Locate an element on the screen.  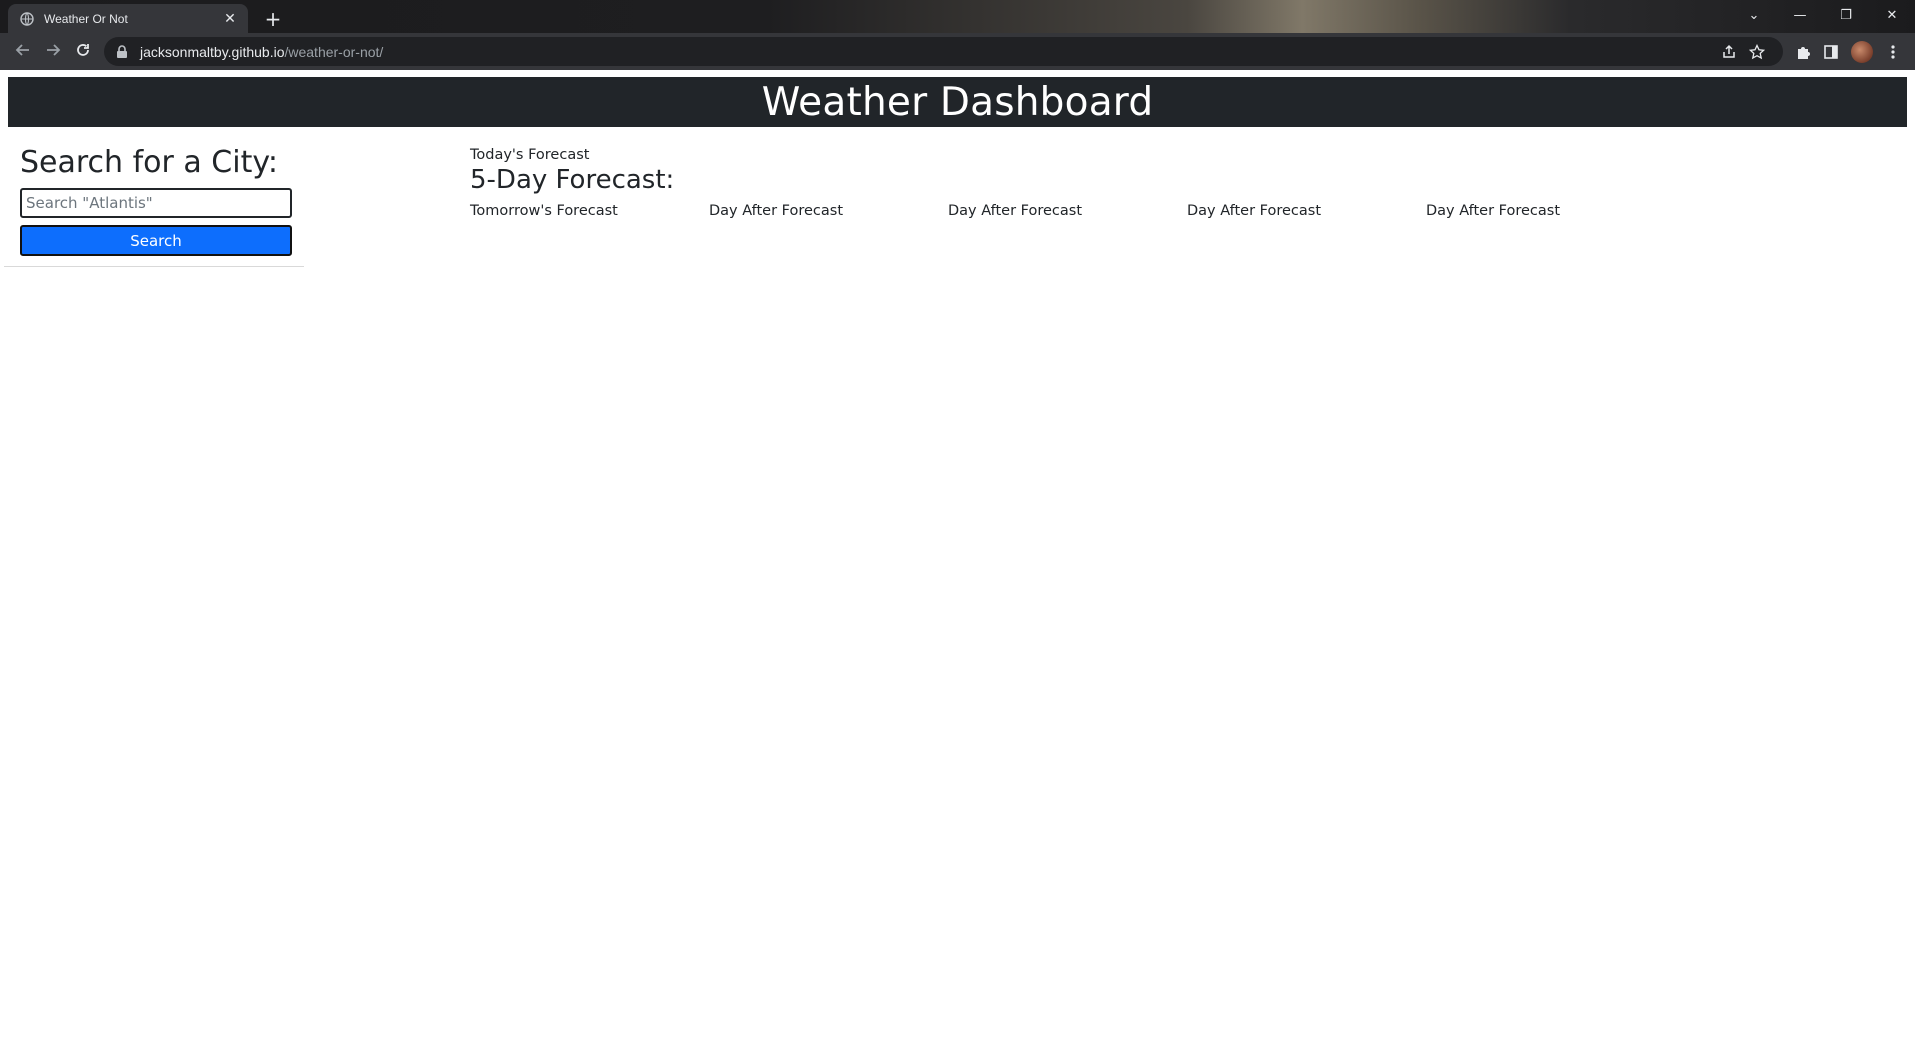
day-forecast-1: Tomorrow's Forecast is located at coordinates (544, 211).